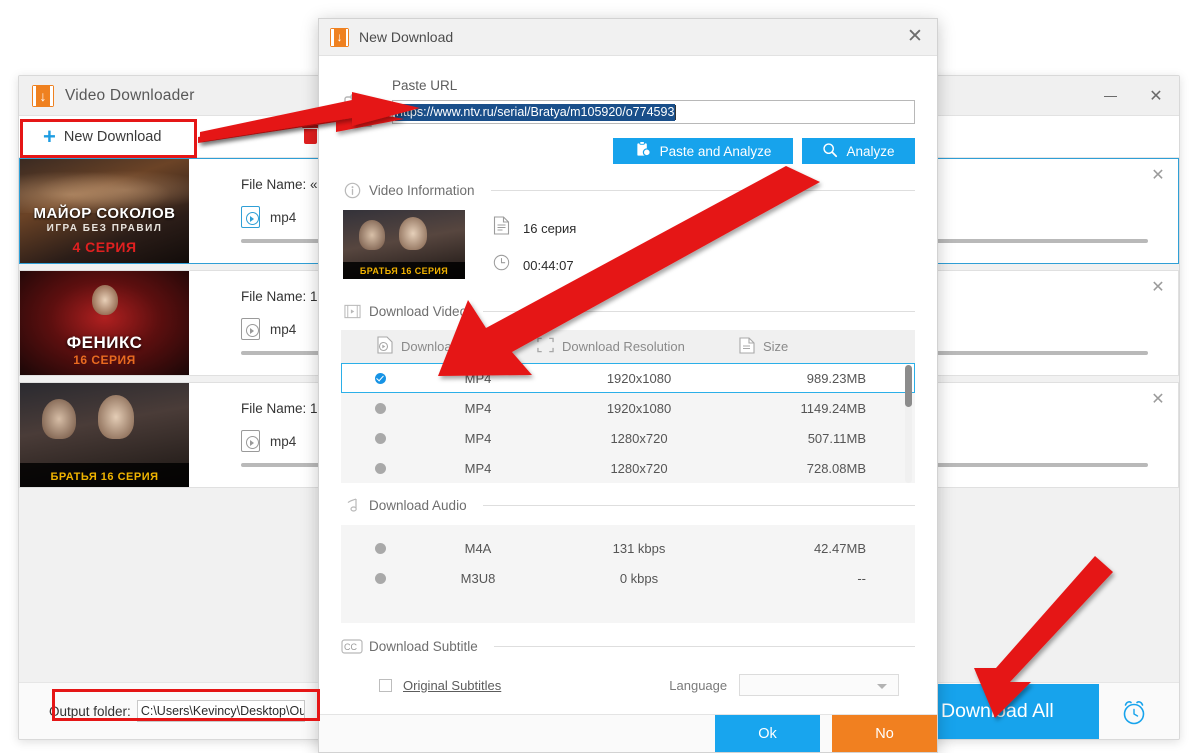  I want to click on poster-line-1: МАЙОР СОКОЛОВ, so click(104, 213).